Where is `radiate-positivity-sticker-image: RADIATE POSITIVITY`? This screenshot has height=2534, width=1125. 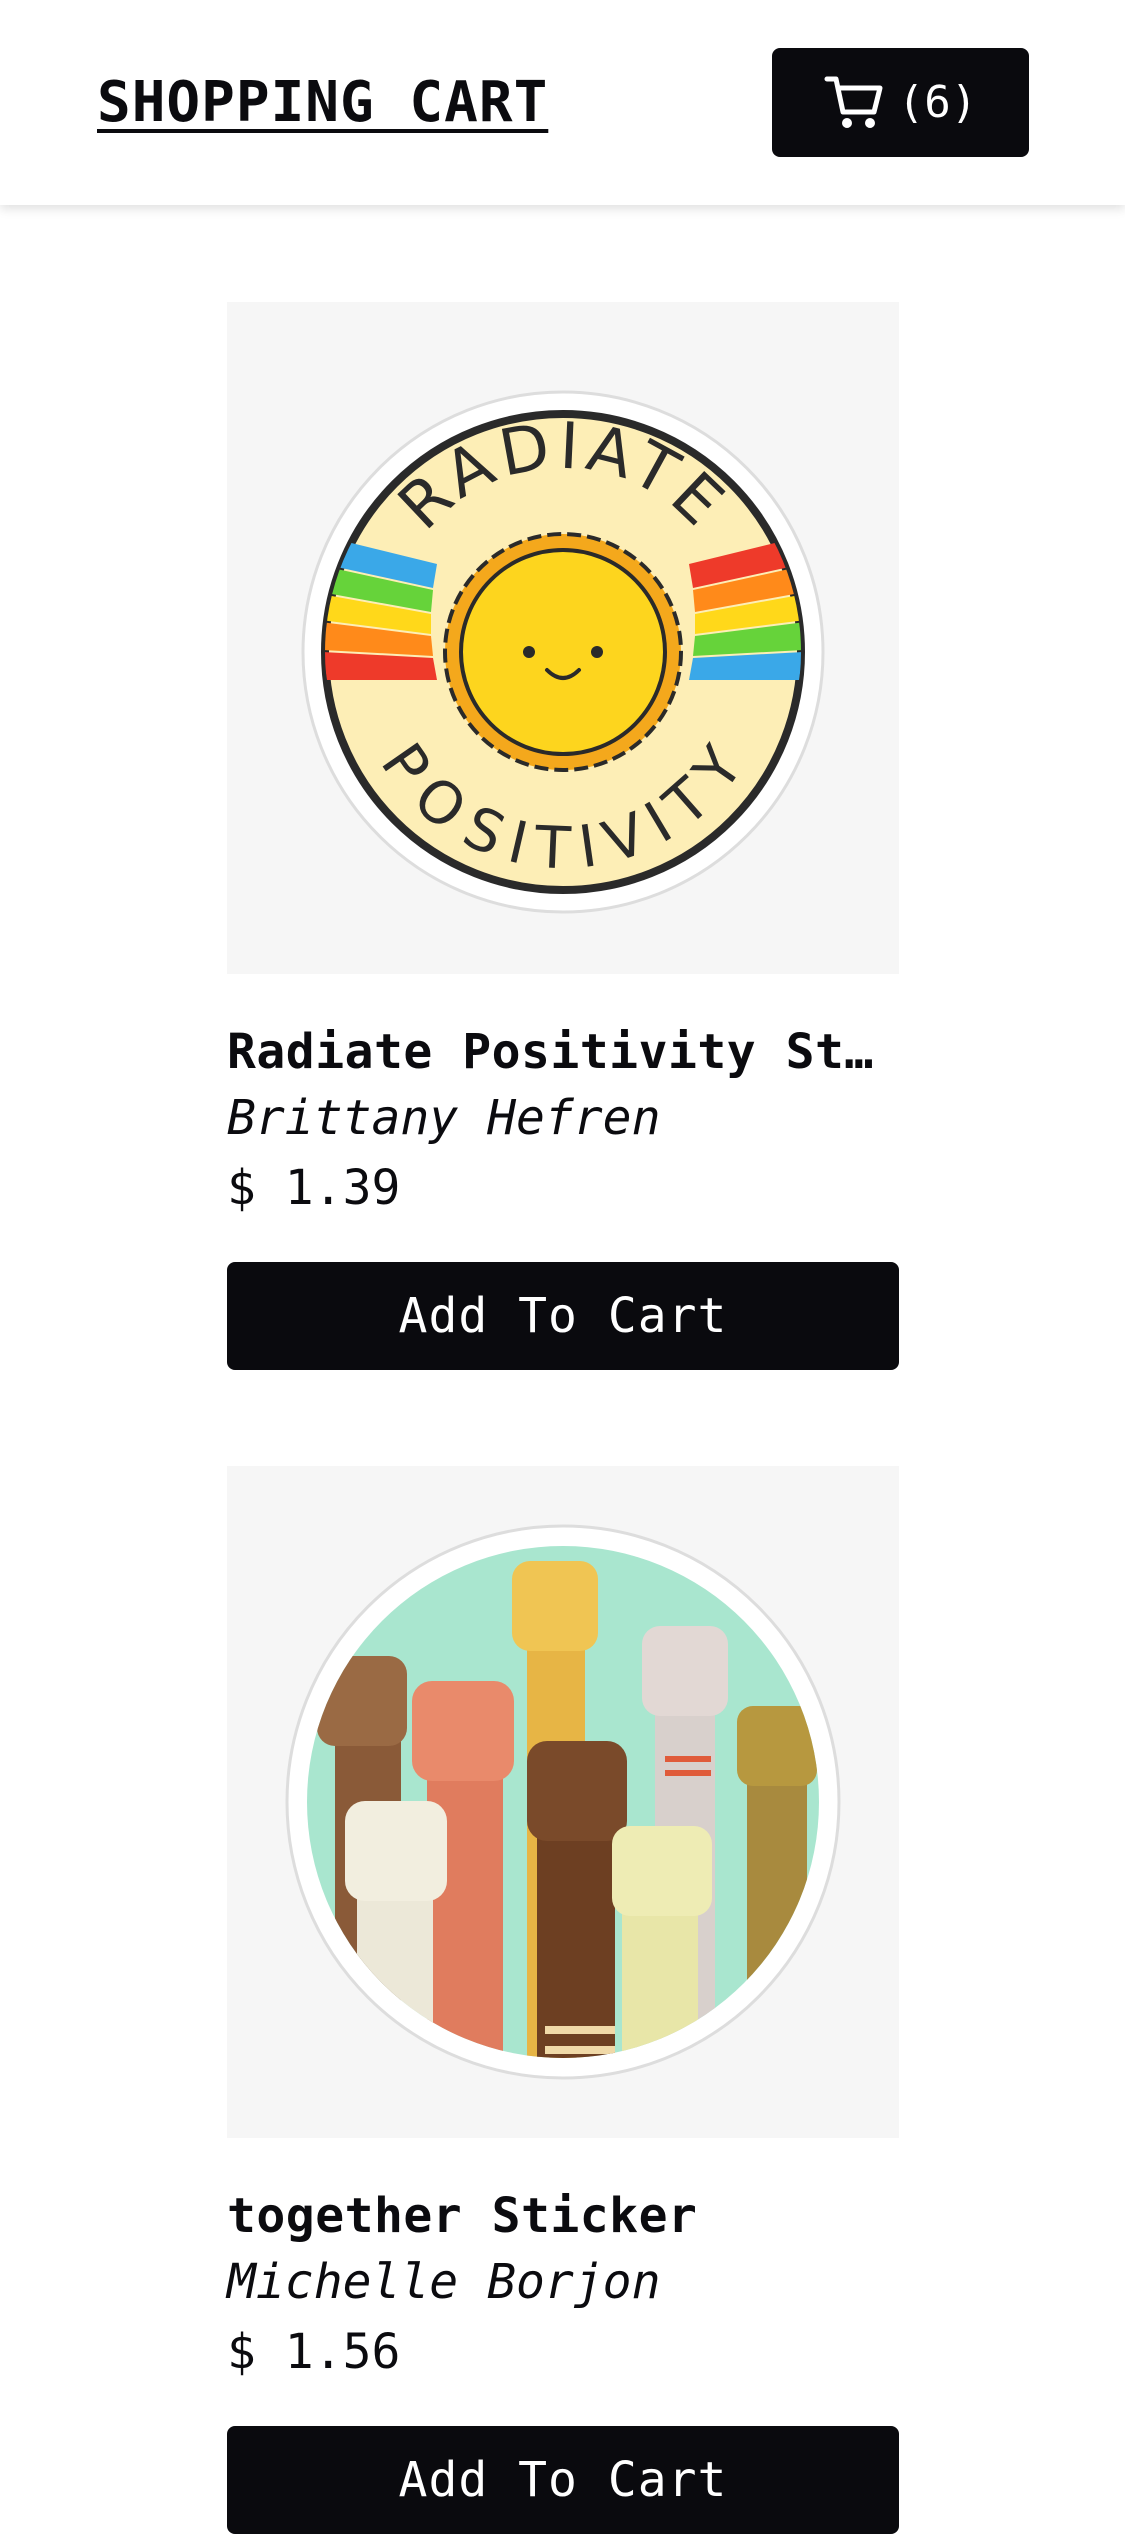 radiate-positivity-sticker-image: RADIATE POSITIVITY is located at coordinates (563, 652).